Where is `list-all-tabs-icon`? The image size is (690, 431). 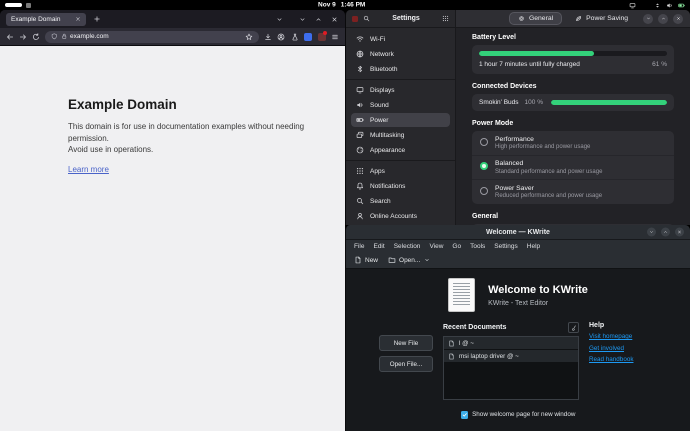 list-all-tabs-icon is located at coordinates (279, 19).